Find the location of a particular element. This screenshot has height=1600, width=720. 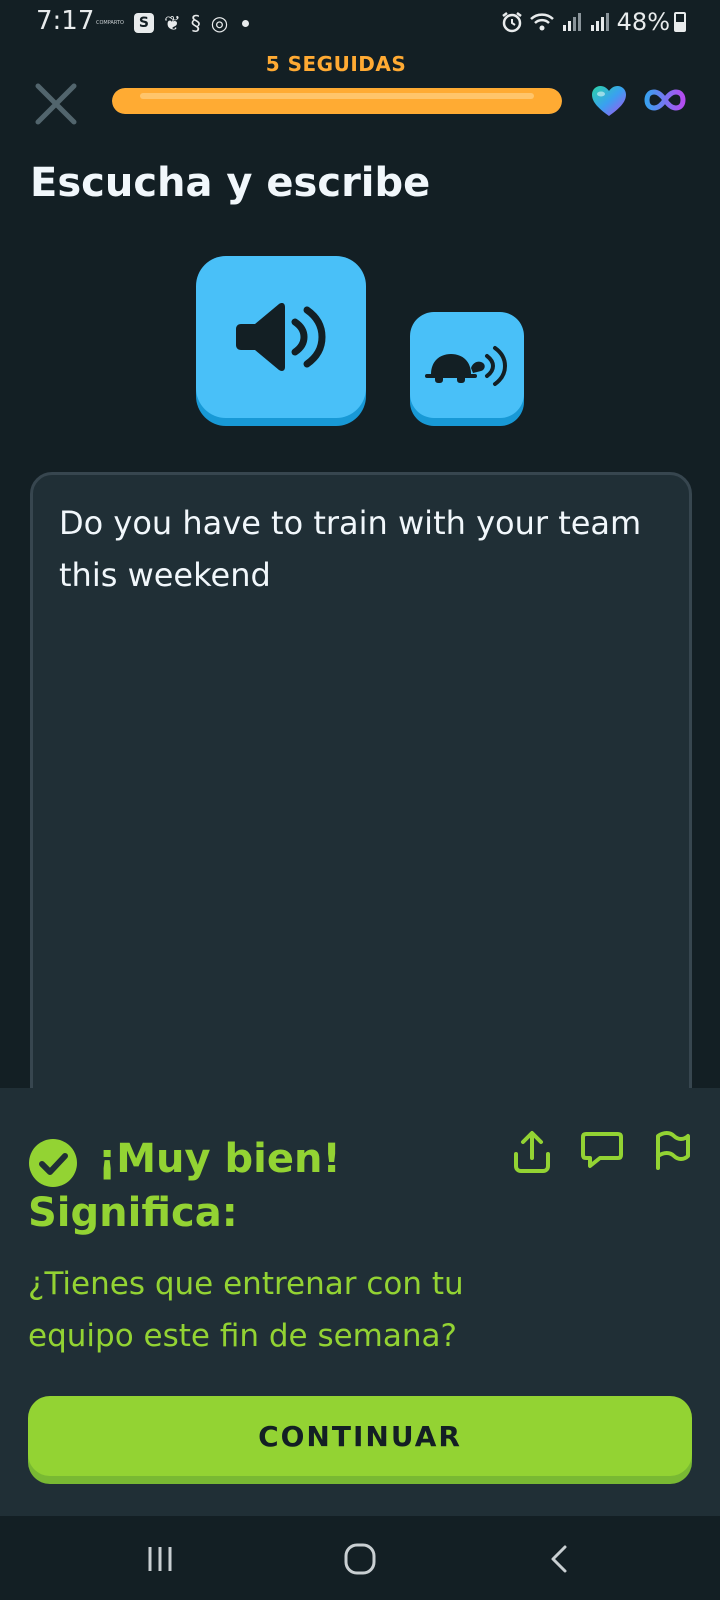

continue-button: CONTINUAR is located at coordinates (360, 1436).